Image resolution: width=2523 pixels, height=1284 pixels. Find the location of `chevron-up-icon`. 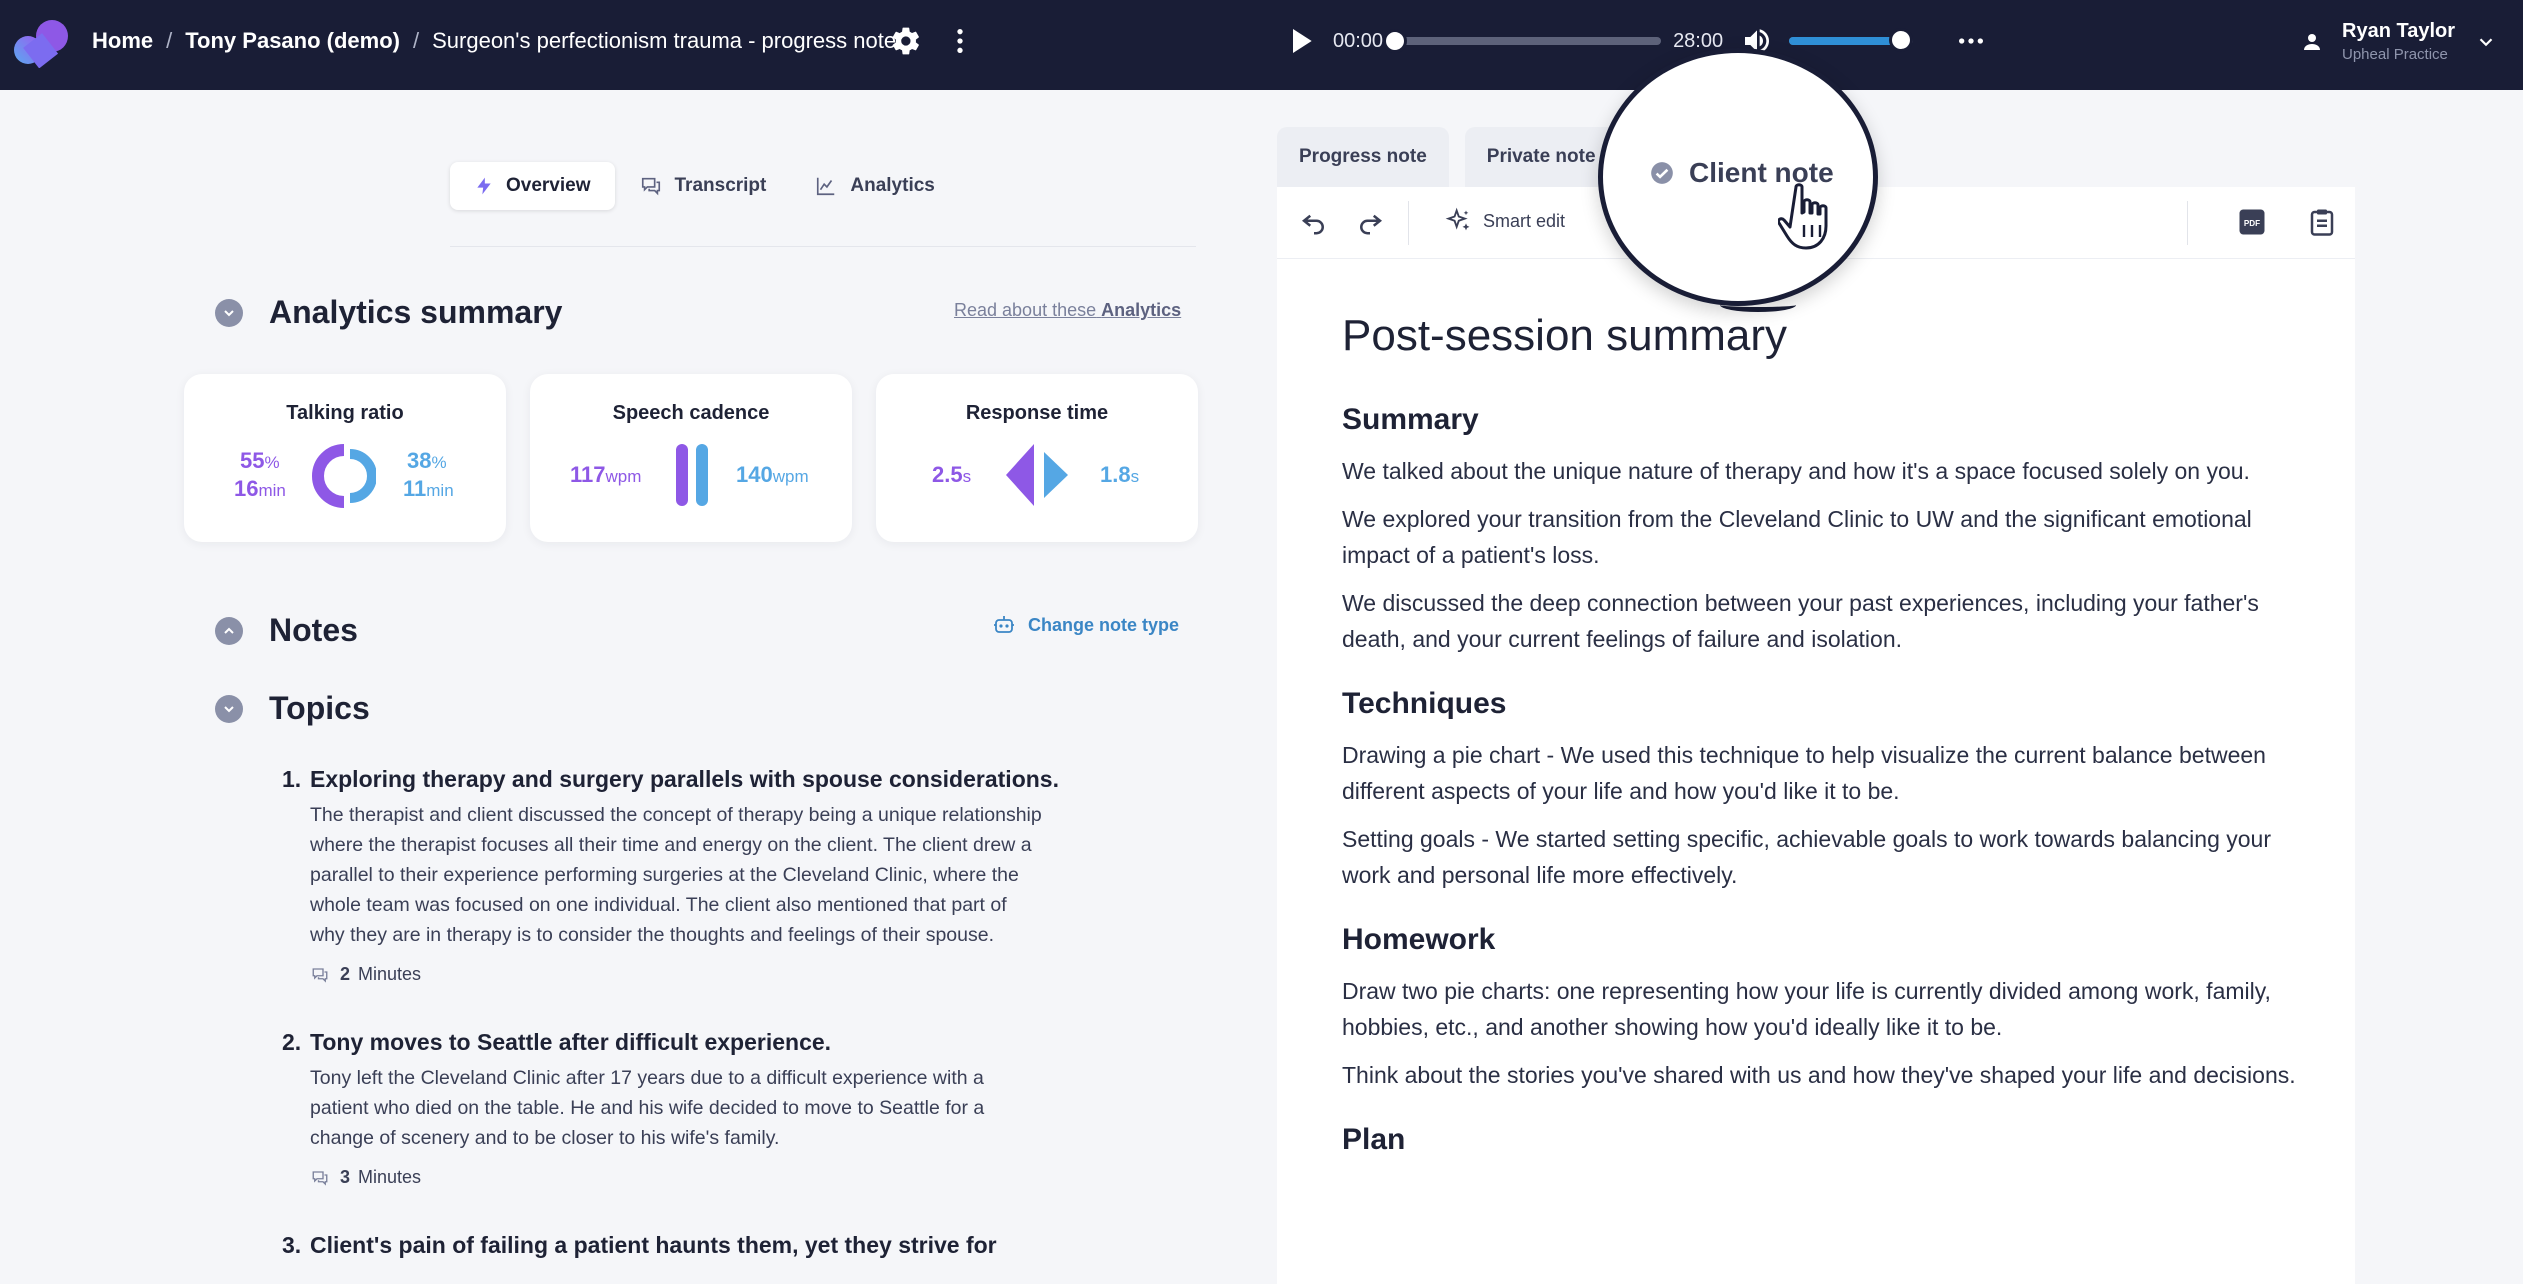

chevron-up-icon is located at coordinates (229, 630).